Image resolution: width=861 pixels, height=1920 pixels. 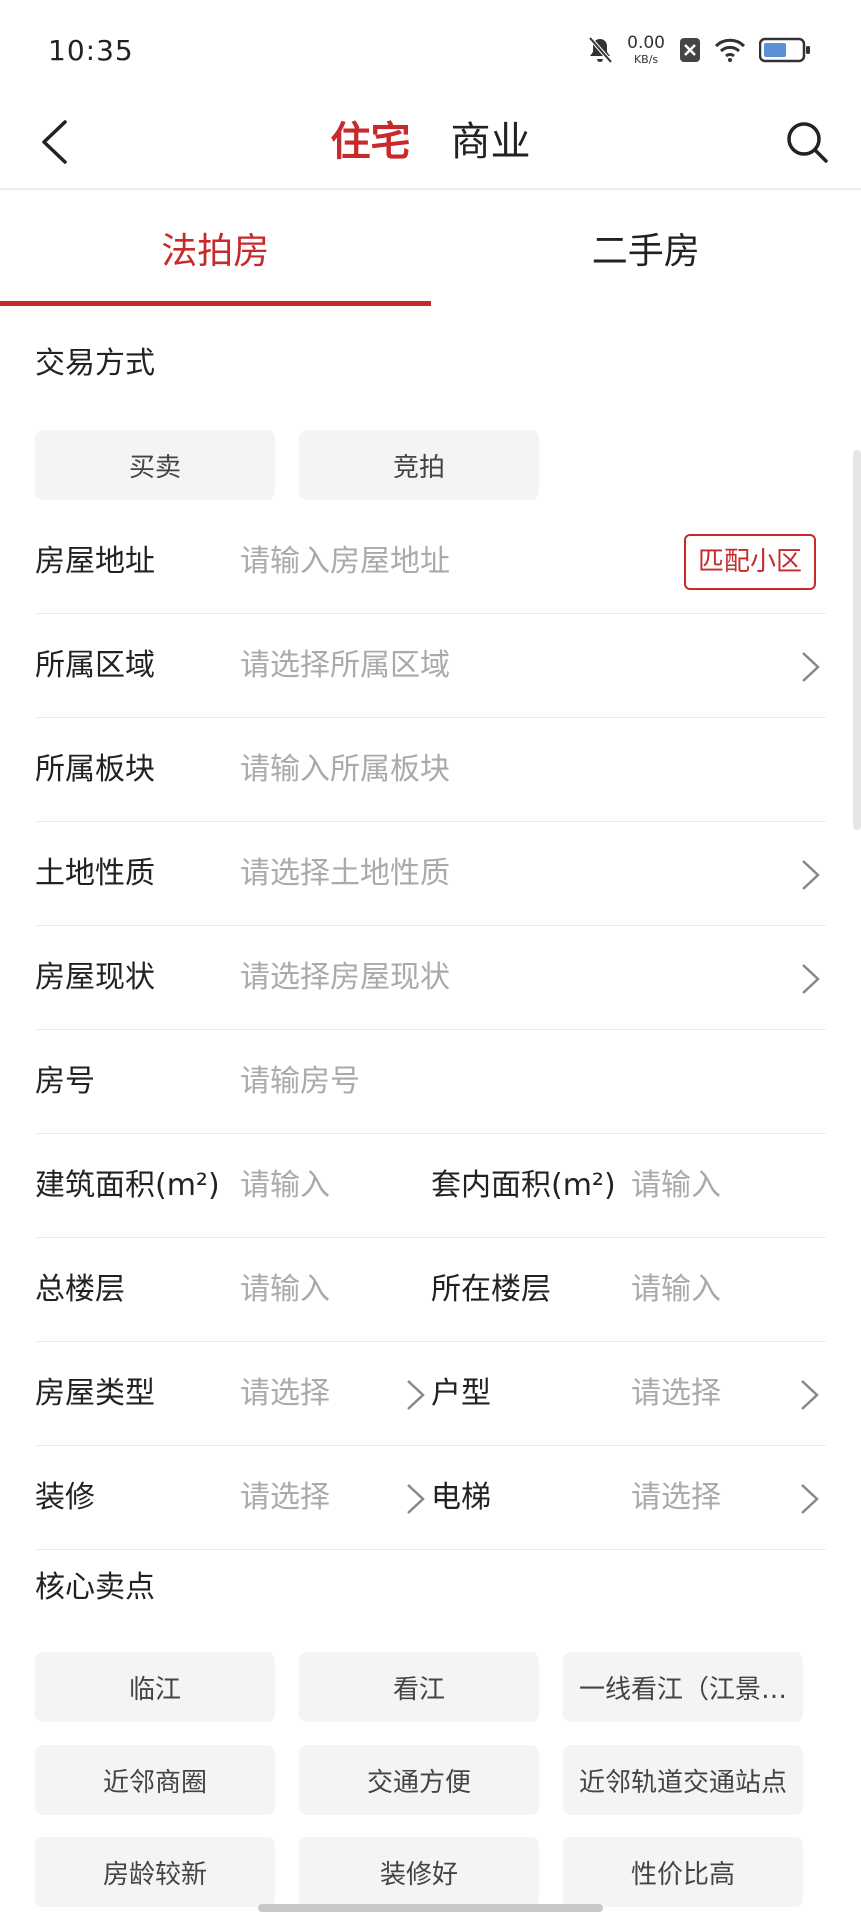 I want to click on floor-input: 请输入, so click(x=676, y=1290).